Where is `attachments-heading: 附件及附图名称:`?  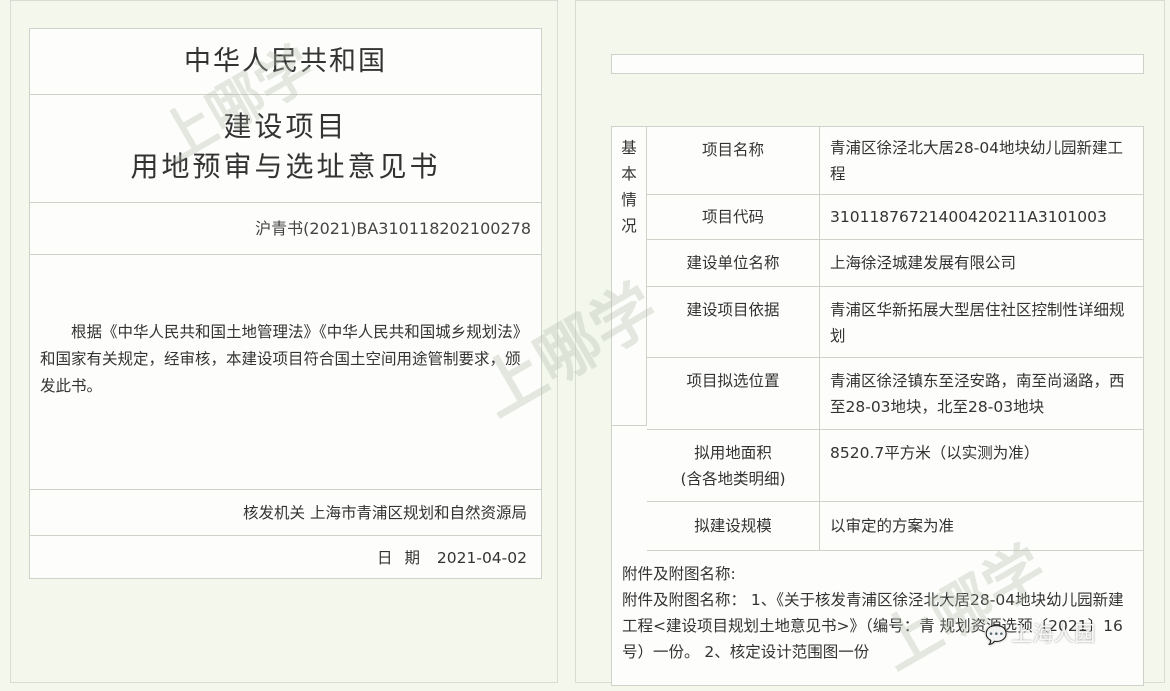
attachments-heading: 附件及附图名称: is located at coordinates (679, 574).